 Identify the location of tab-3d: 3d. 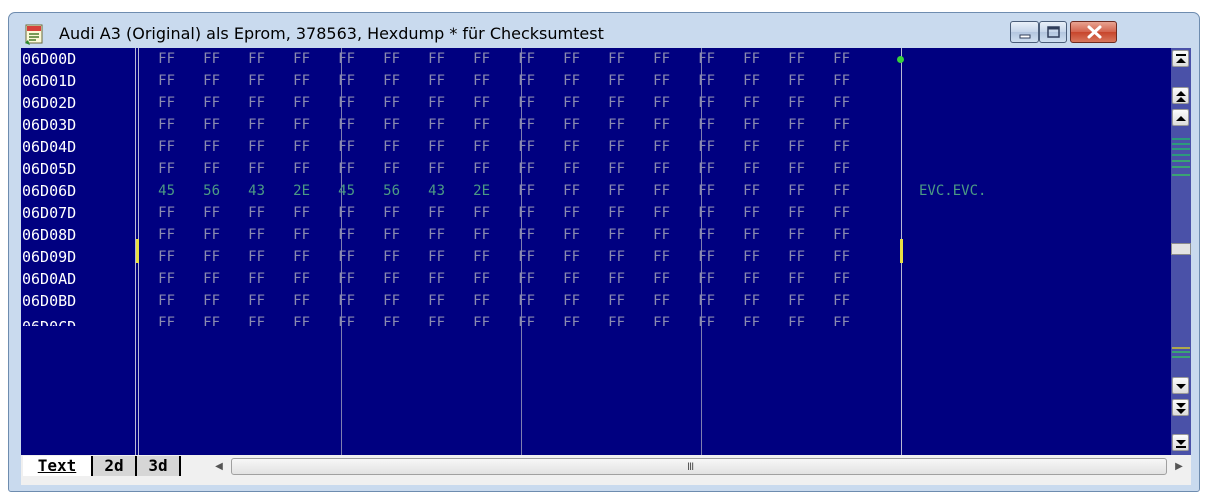
(159, 466).